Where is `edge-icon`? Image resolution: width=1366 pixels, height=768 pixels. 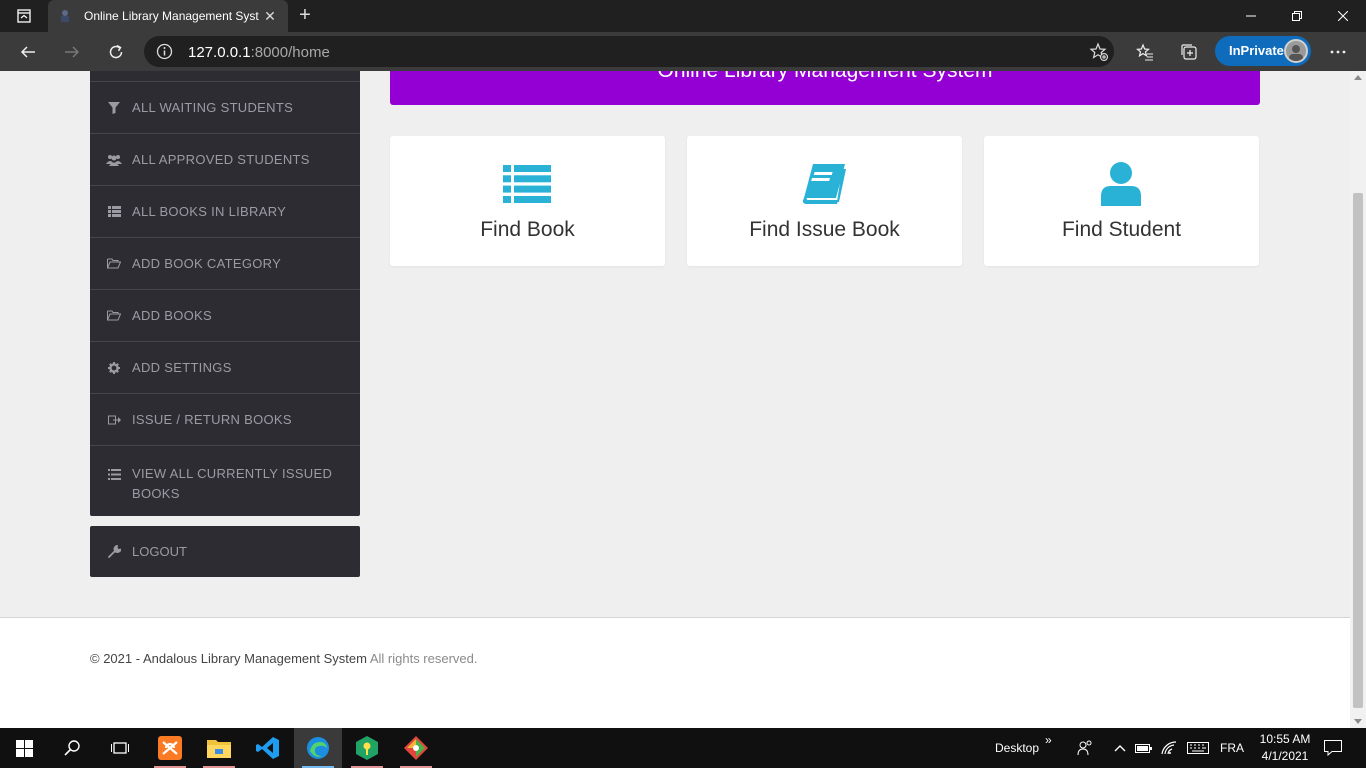 edge-icon is located at coordinates (318, 748).